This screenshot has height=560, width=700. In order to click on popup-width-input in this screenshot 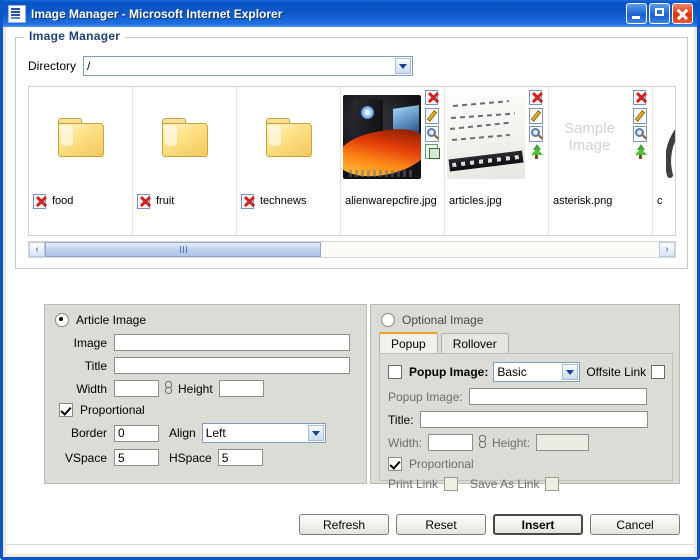, I will do `click(451, 442)`.